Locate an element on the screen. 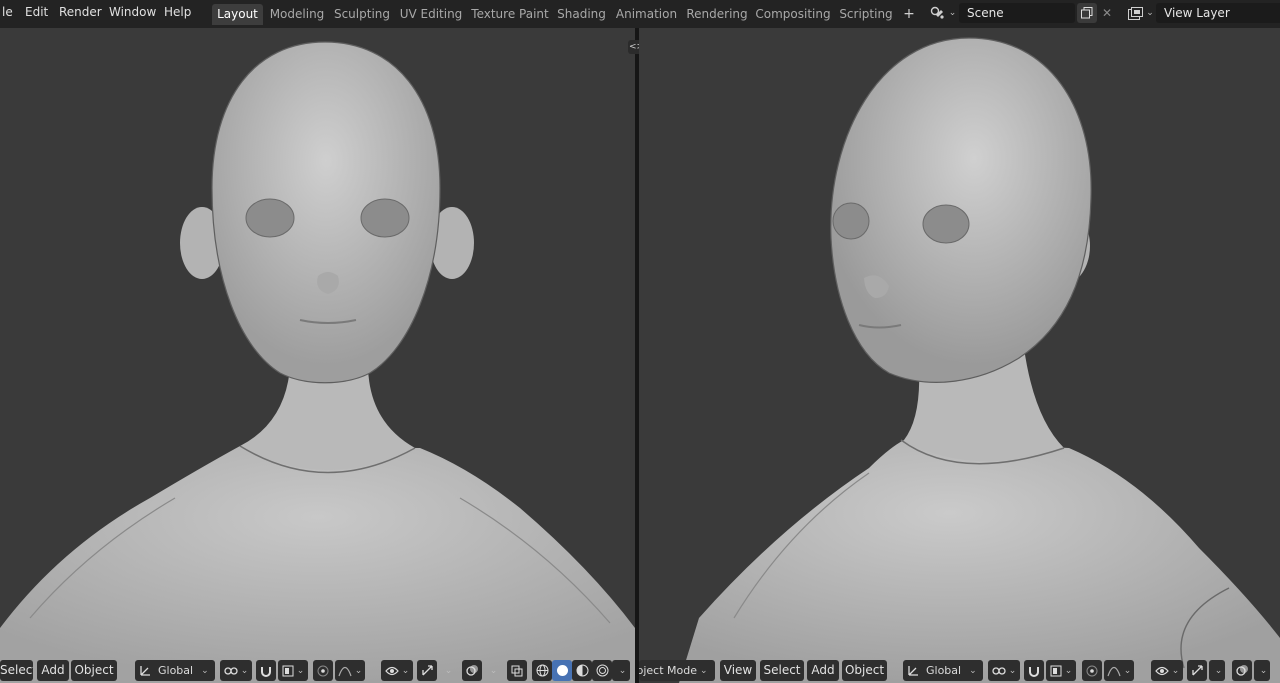  solid-sphere-icon is located at coordinates (562, 670).